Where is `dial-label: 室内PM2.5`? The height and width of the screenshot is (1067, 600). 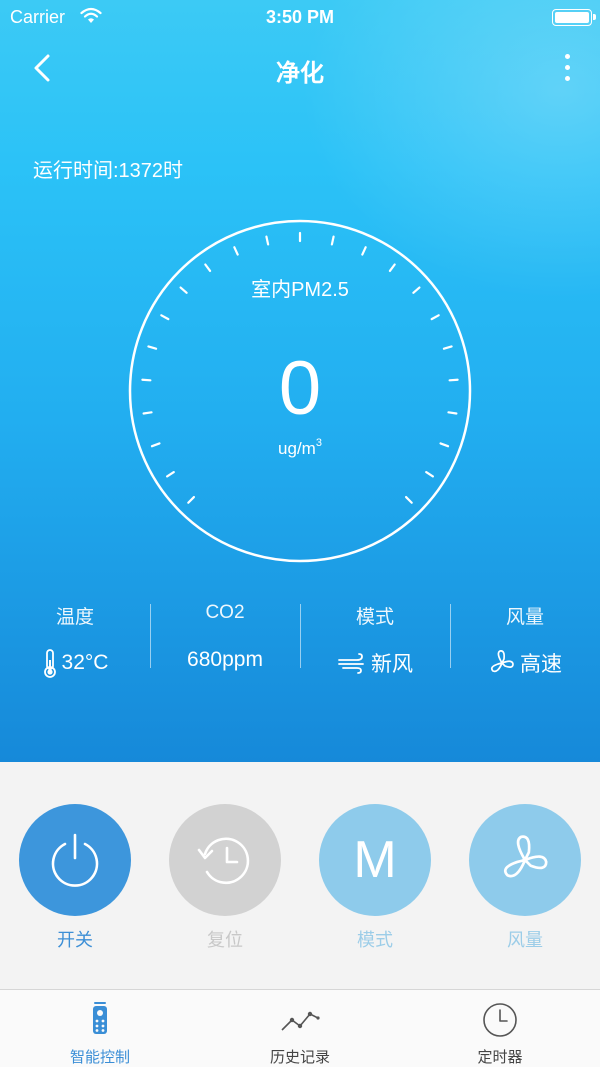 dial-label: 室内PM2.5 is located at coordinates (300, 290).